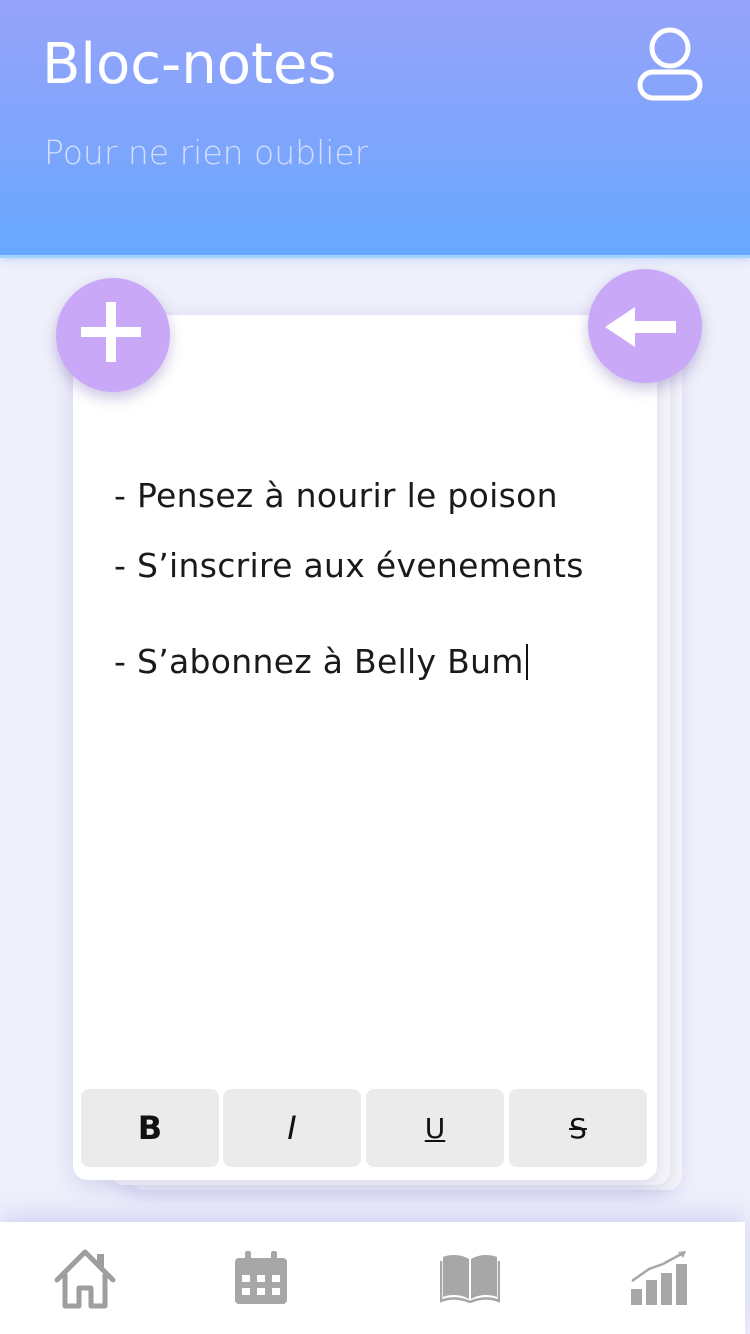  What do you see at coordinates (365, 1128) in the screenshot?
I see `format-toolbar: B I U S` at bounding box center [365, 1128].